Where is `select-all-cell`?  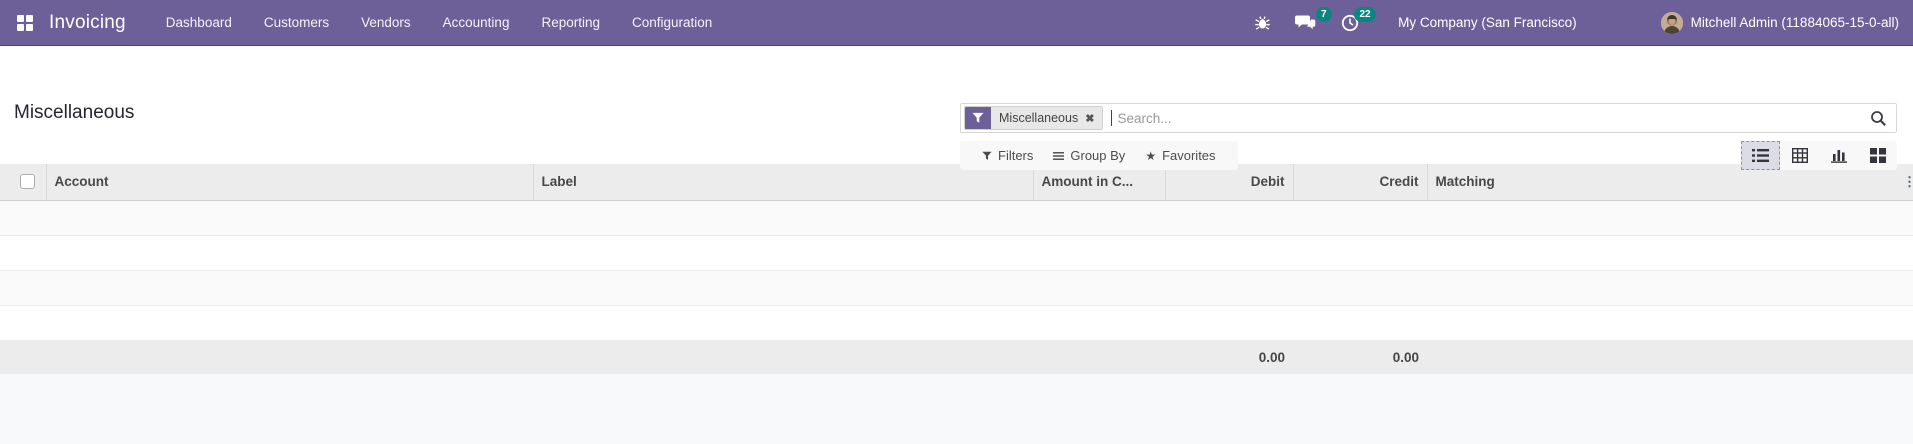 select-all-cell is located at coordinates (23, 182).